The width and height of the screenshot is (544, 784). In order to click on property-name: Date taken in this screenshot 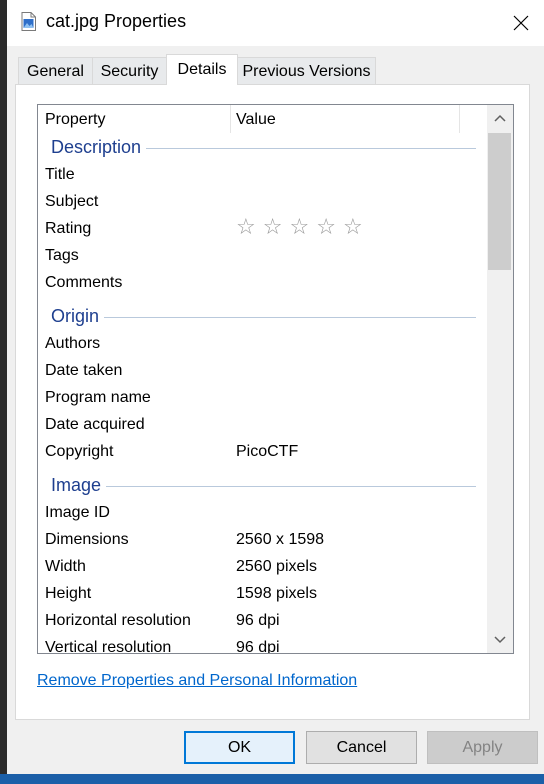, I will do `click(84, 370)`.